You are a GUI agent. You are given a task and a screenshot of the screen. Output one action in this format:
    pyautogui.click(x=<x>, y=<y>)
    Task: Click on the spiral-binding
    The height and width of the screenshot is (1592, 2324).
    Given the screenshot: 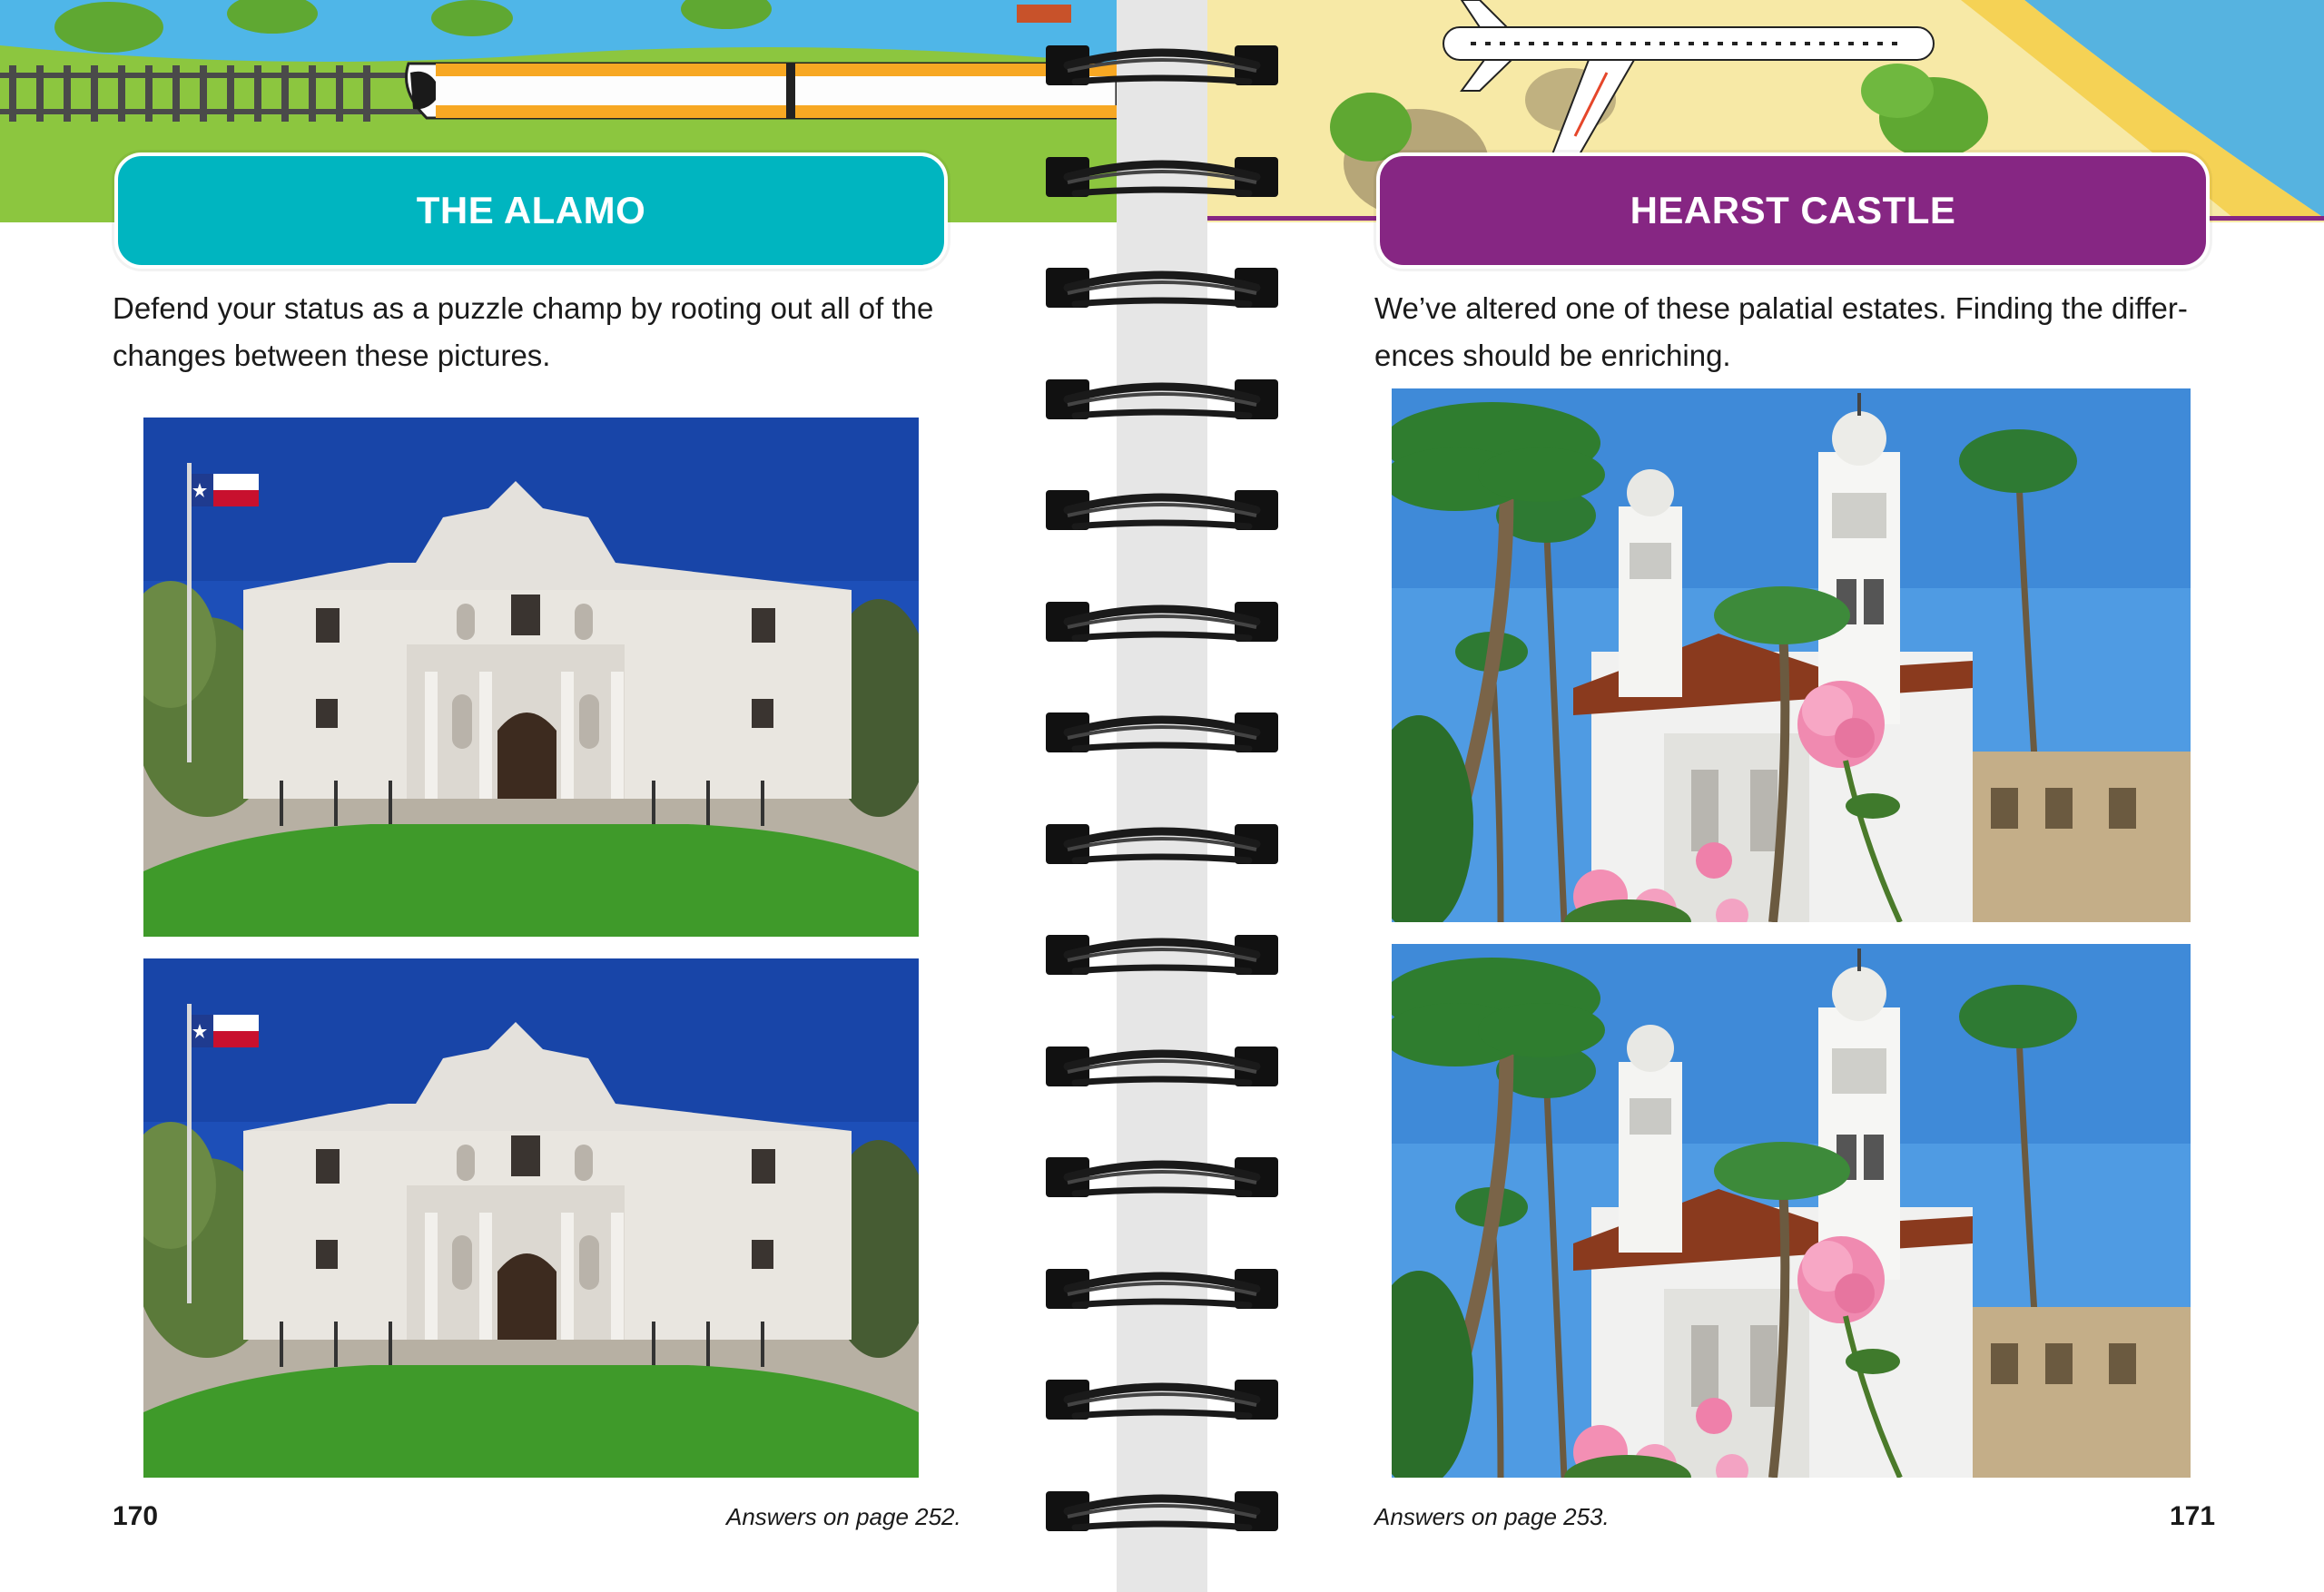 What is the action you would take?
    pyautogui.click(x=1162, y=796)
    